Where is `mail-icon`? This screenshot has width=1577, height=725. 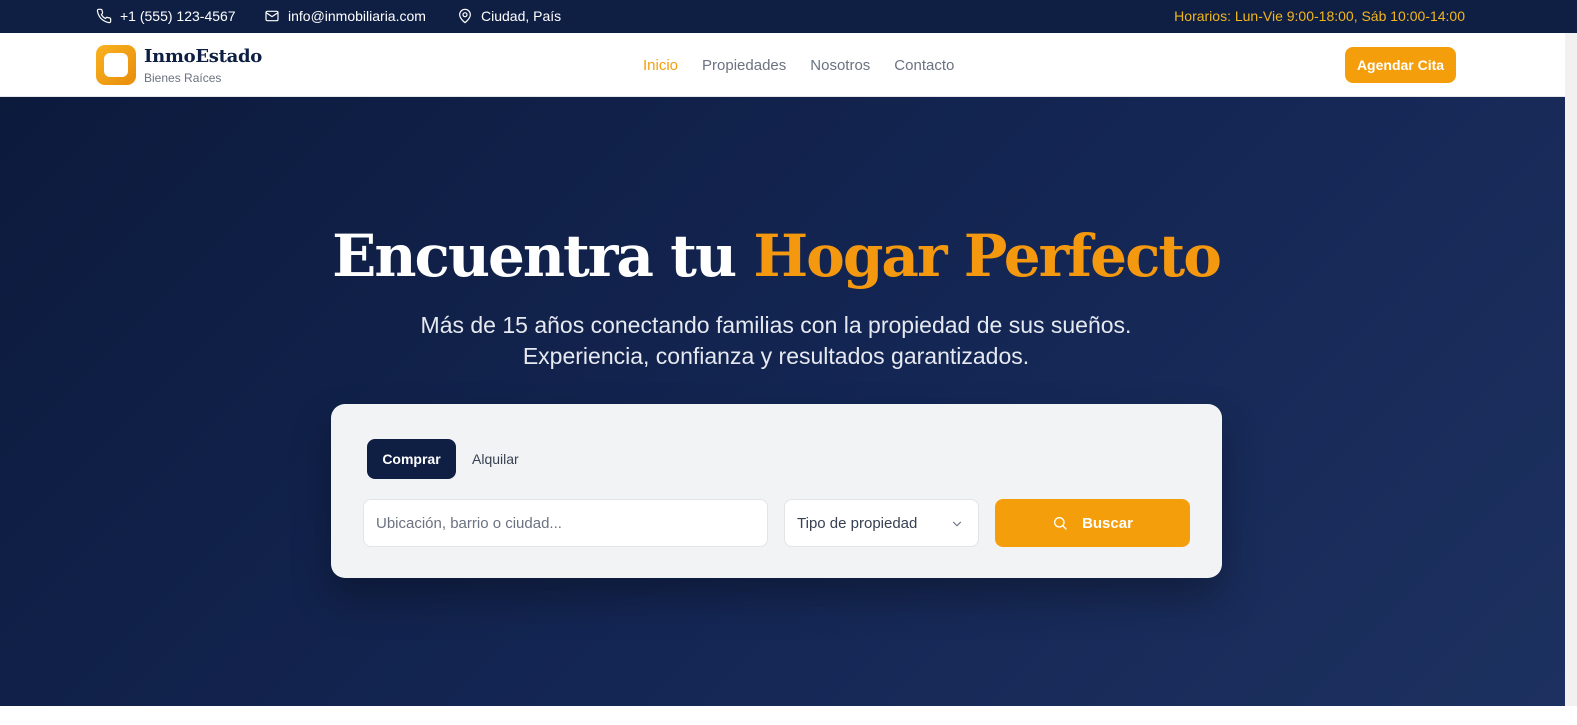 mail-icon is located at coordinates (272, 15).